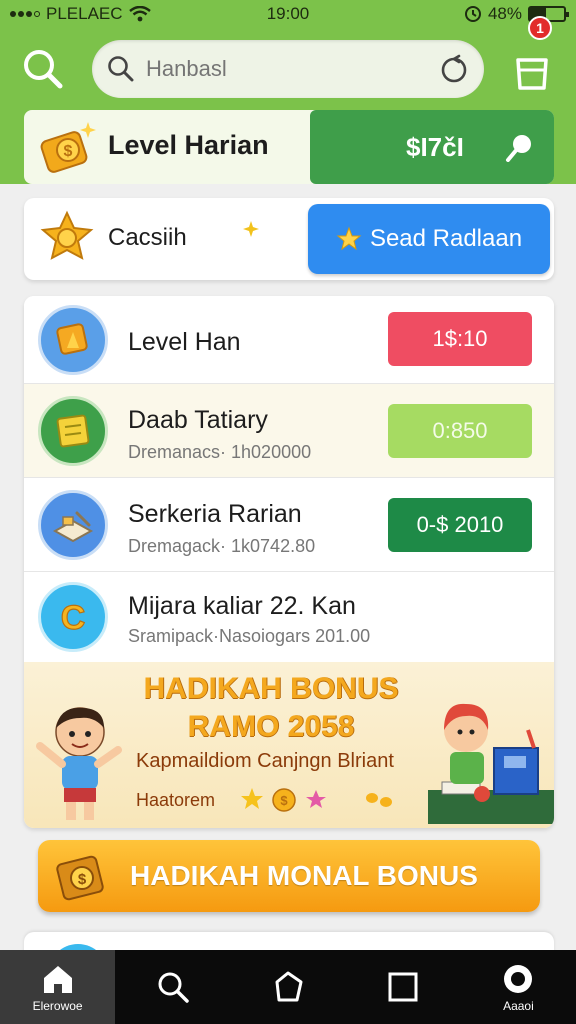 Image resolution: width=576 pixels, height=1024 pixels. I want to click on profile-icon, so click(518, 978).